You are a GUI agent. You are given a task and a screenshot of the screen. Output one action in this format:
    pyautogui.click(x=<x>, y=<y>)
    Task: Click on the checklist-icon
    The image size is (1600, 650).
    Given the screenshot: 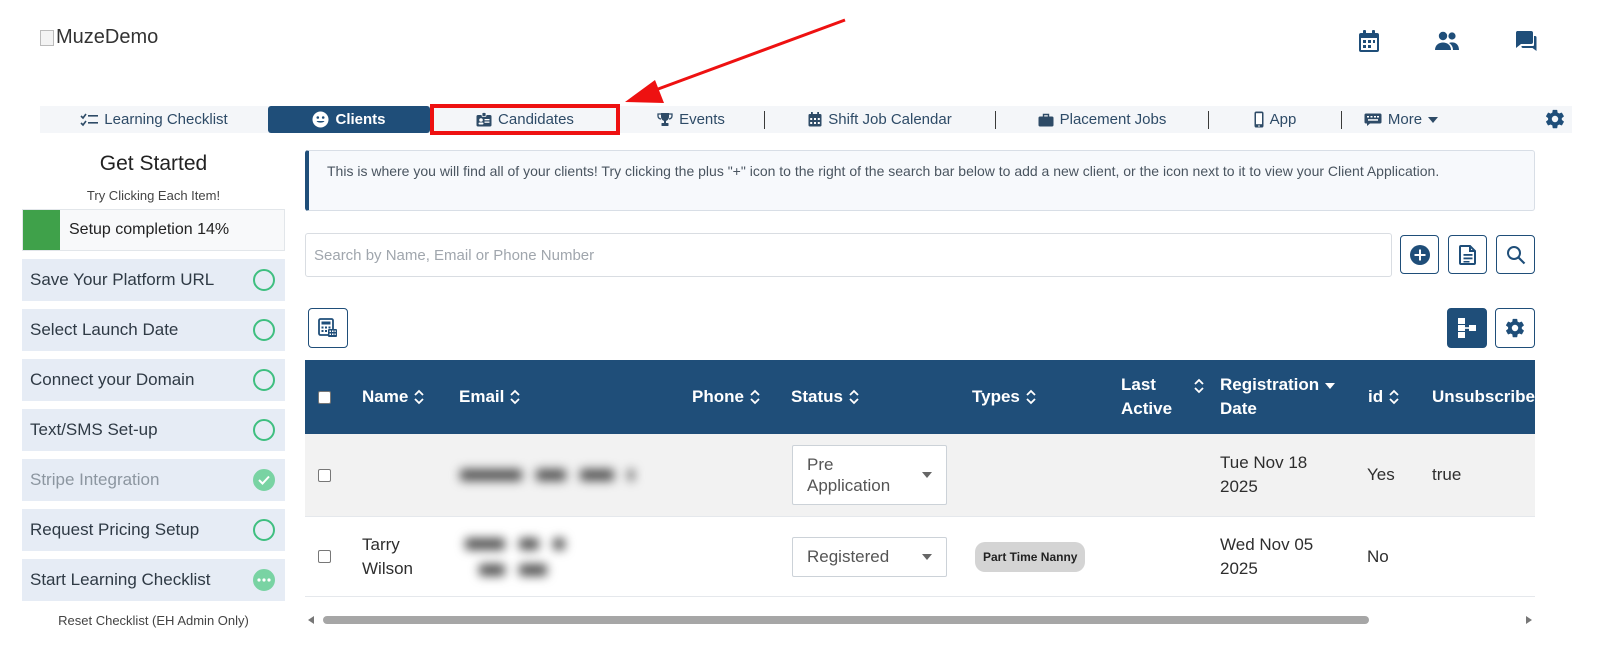 What is the action you would take?
    pyautogui.click(x=89, y=119)
    